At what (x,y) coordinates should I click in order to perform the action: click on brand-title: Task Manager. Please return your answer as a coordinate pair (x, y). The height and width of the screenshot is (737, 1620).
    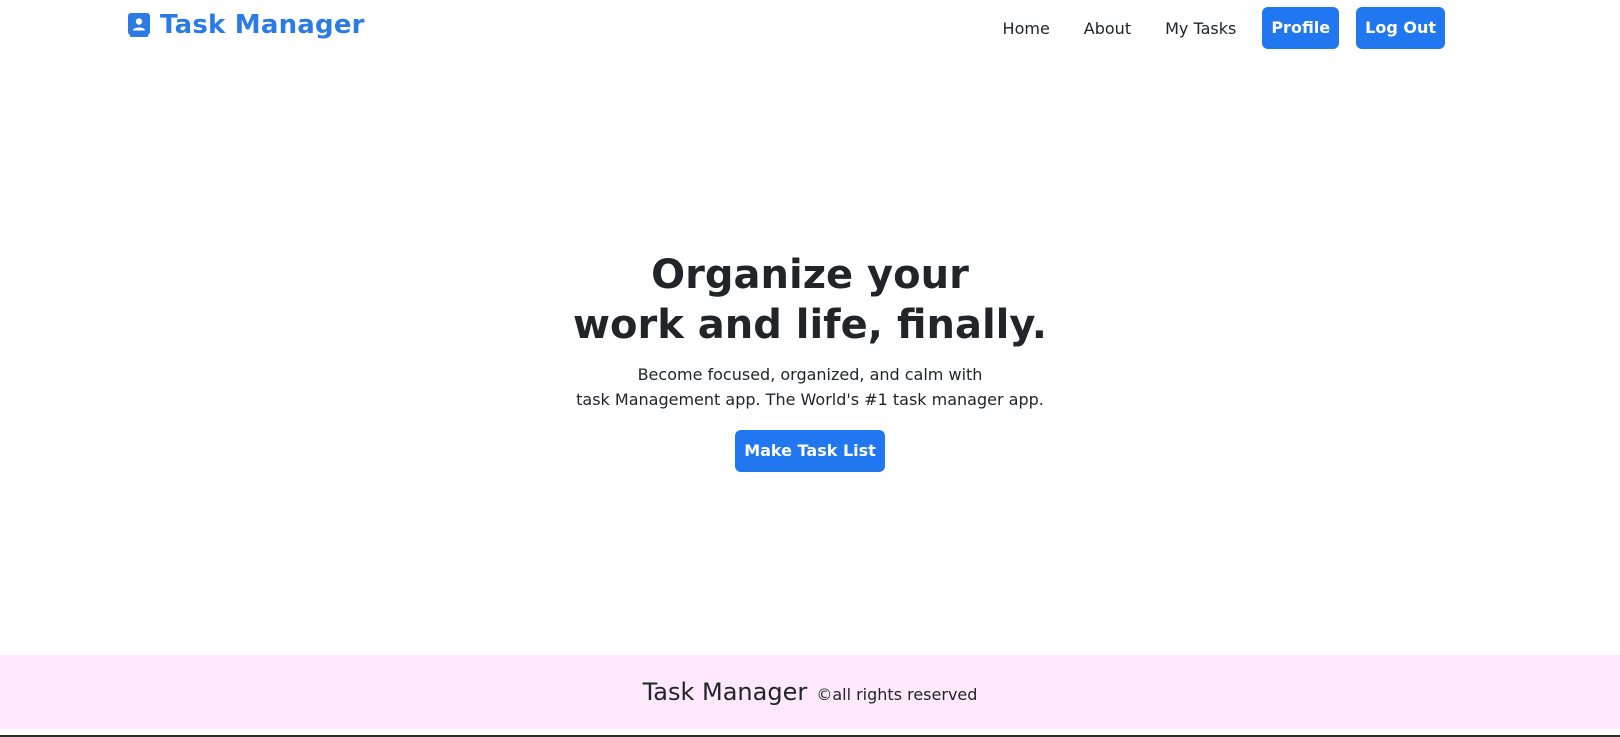
    Looking at the image, I should click on (262, 25).